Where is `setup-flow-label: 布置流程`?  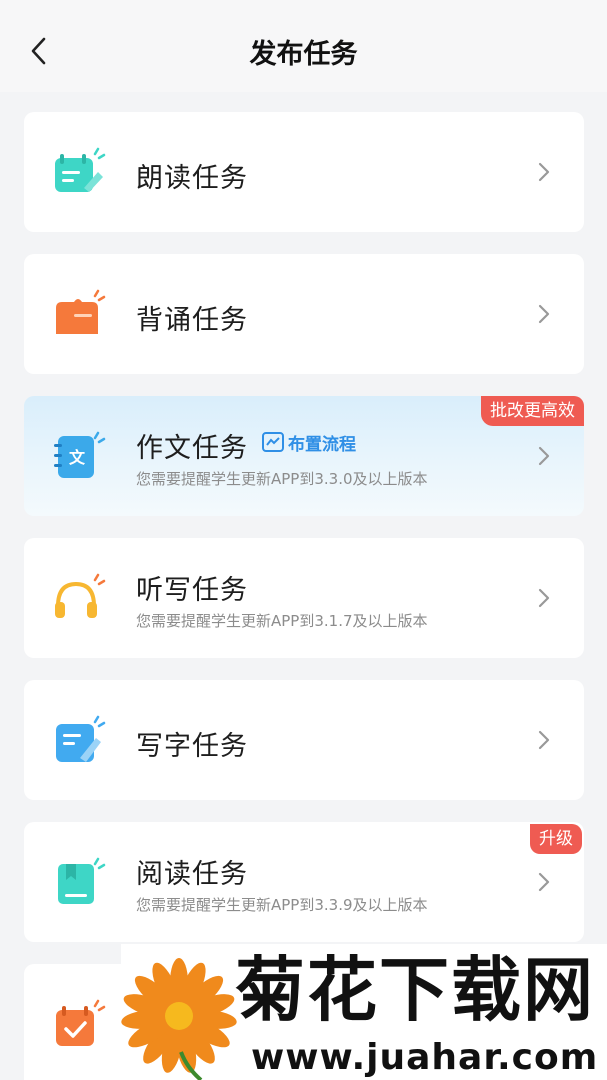 setup-flow-label: 布置流程 is located at coordinates (322, 444).